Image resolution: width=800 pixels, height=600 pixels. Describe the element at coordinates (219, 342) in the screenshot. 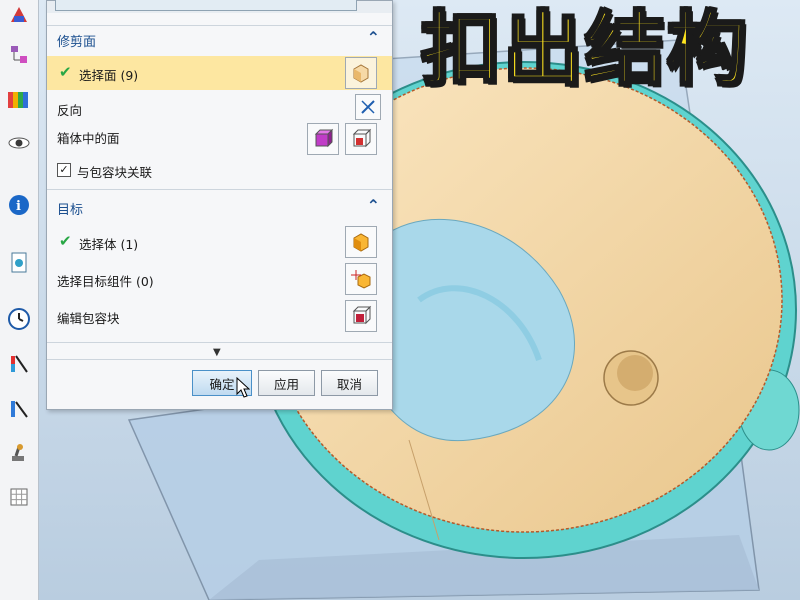

I see `footer-divider` at that location.